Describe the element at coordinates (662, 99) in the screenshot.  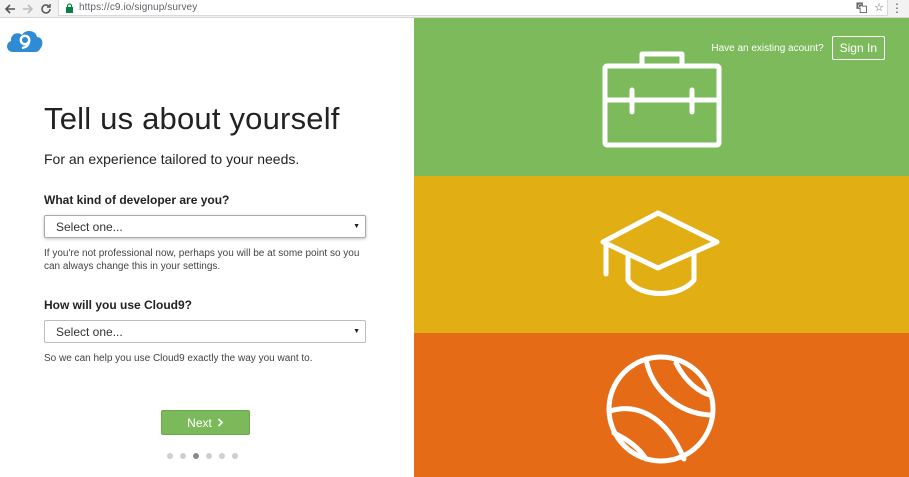
I see `briefcase-icon` at that location.